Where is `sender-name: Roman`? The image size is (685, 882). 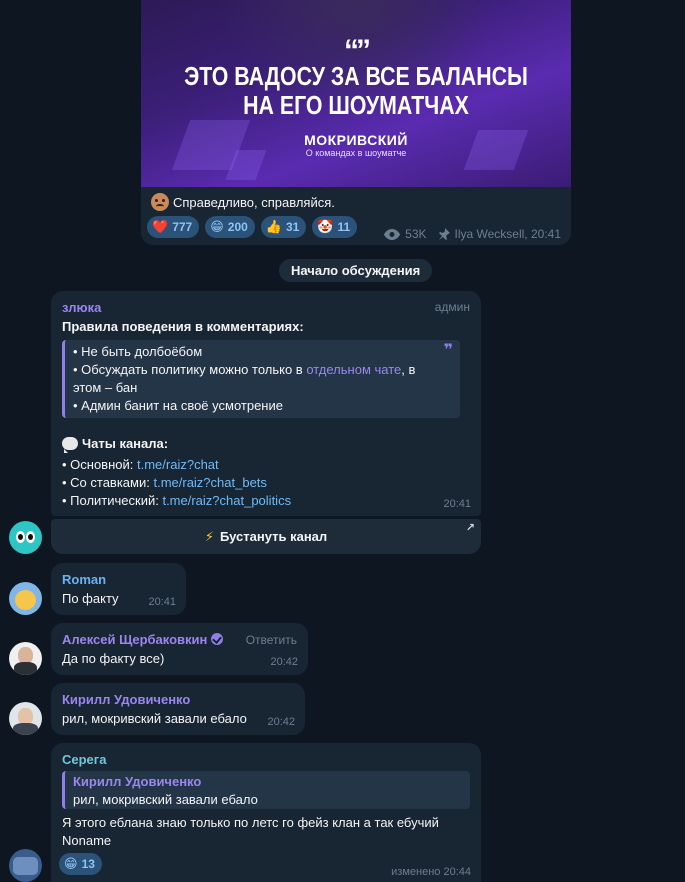
sender-name: Roman is located at coordinates (84, 579).